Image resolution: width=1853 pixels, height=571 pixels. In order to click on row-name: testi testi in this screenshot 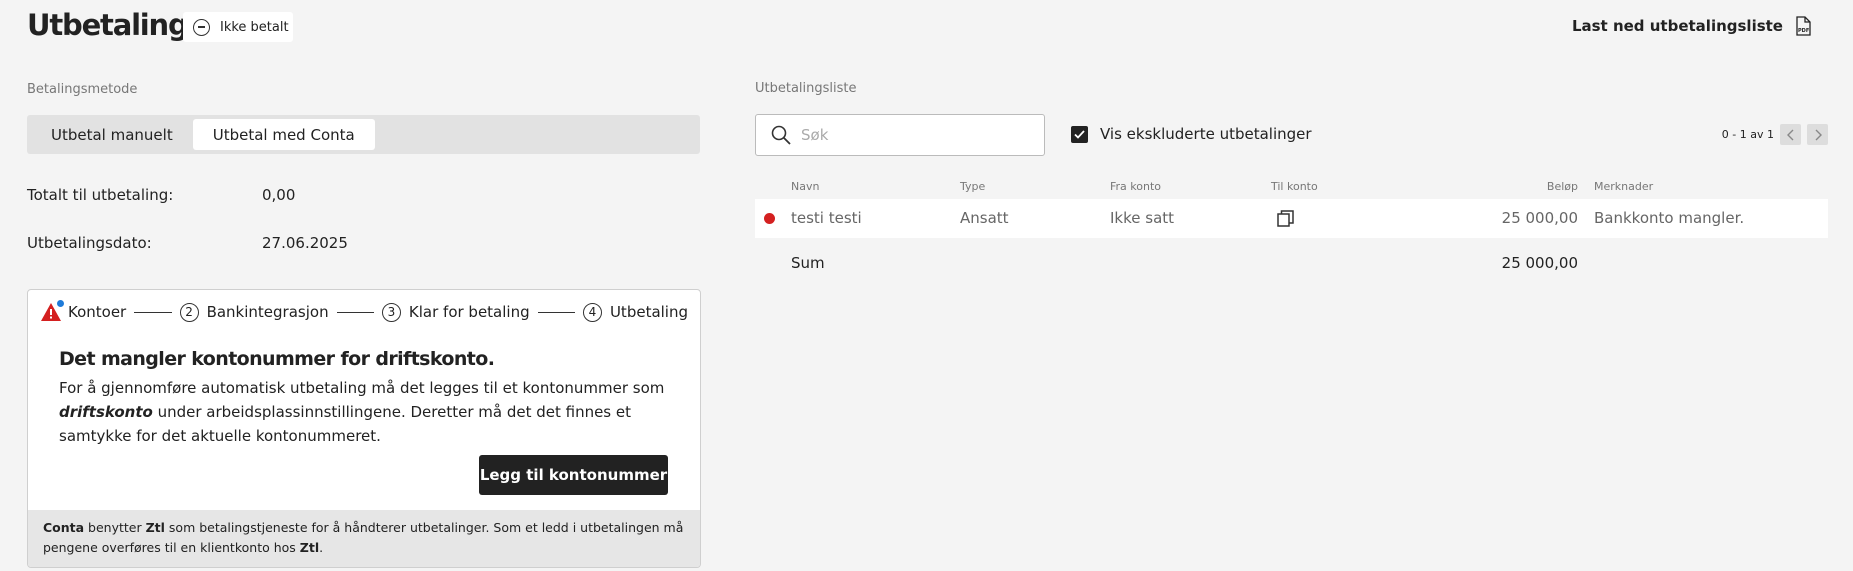, I will do `click(826, 218)`.